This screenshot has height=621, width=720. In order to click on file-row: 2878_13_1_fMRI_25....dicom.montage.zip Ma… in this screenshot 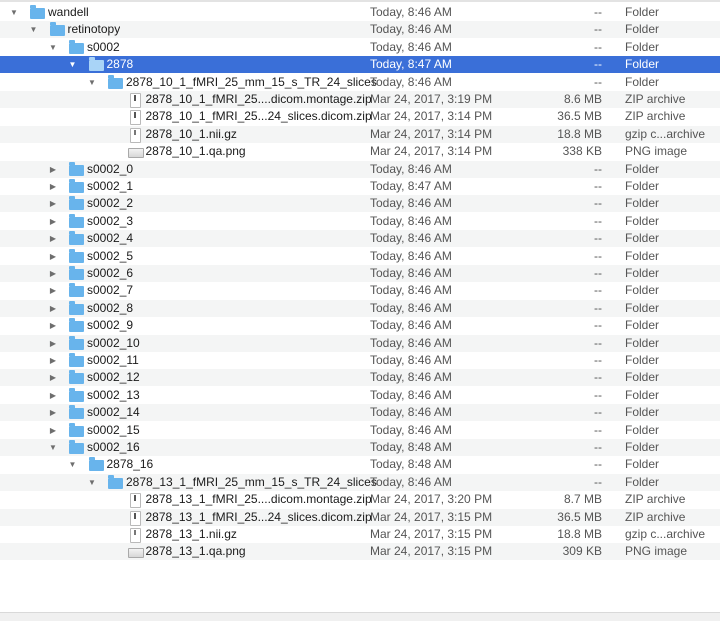, I will do `click(360, 500)`.